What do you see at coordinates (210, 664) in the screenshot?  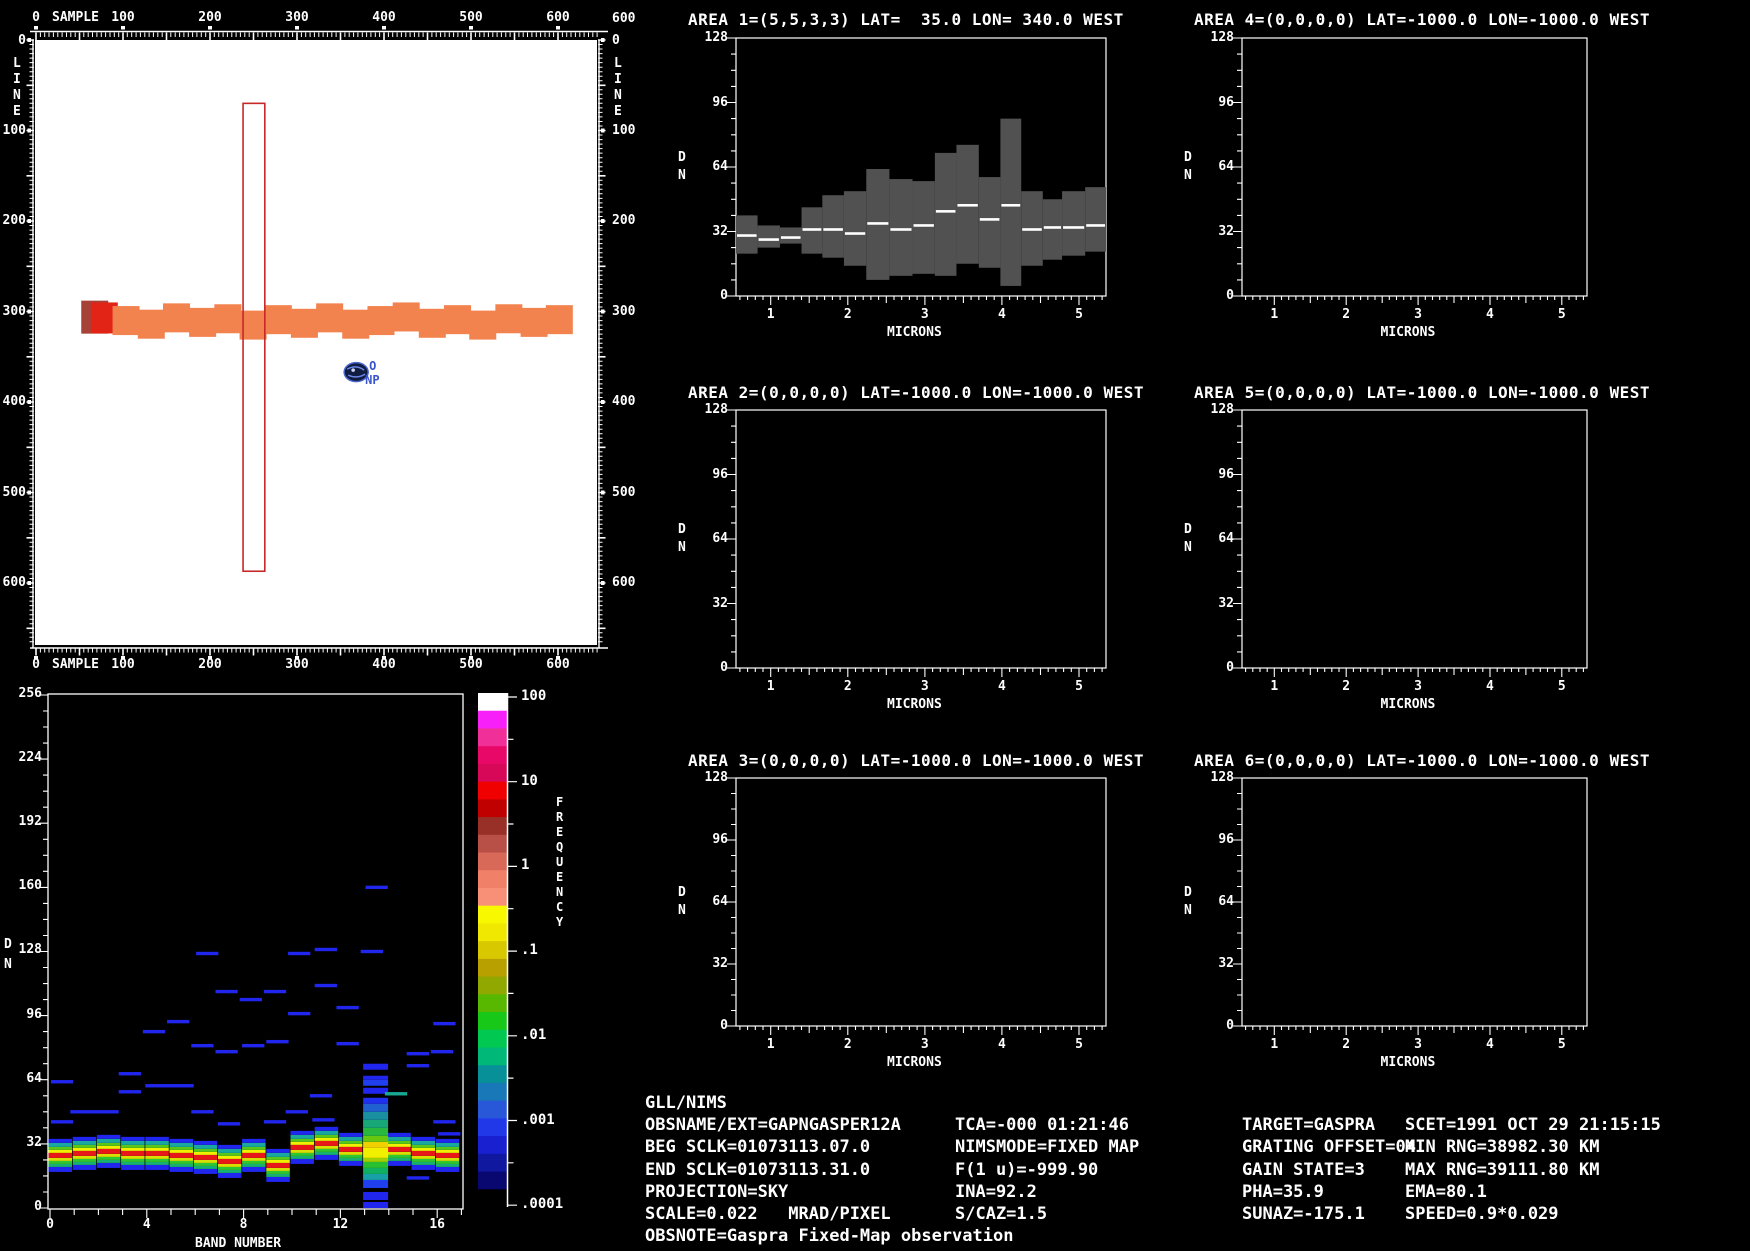 I see `sample-axis-label: 200` at bounding box center [210, 664].